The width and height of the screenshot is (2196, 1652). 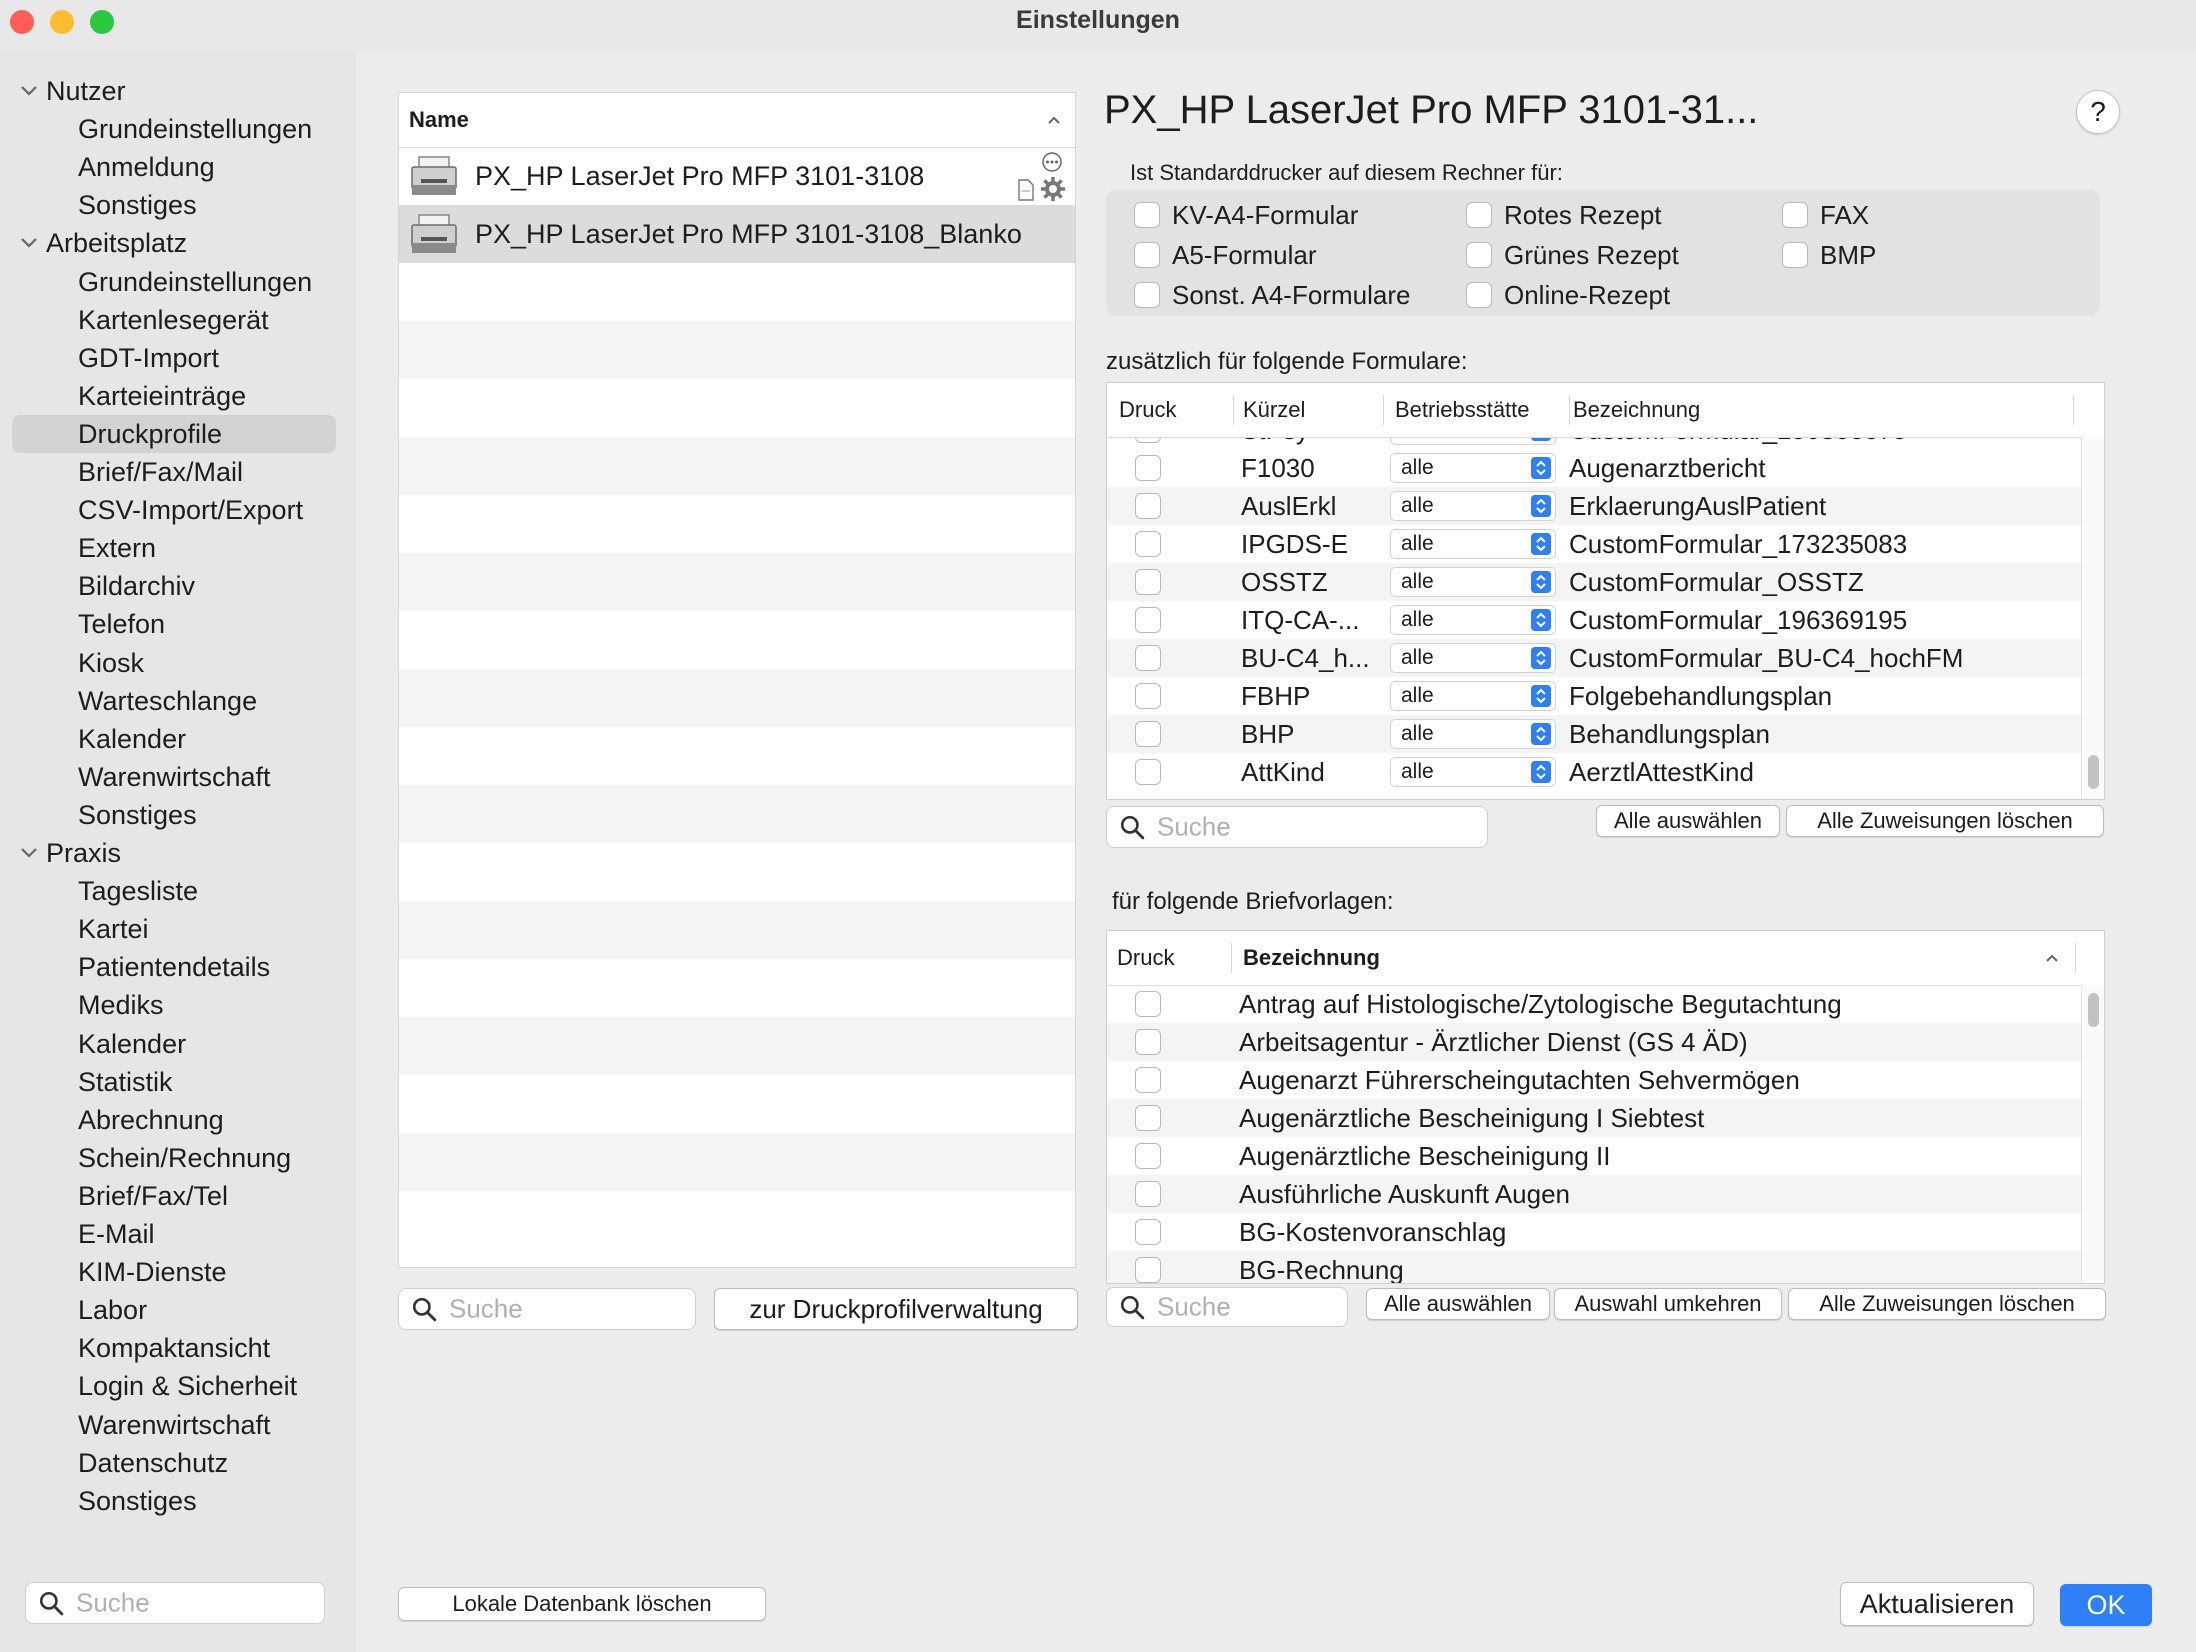 I want to click on letter-template-row: BG-Rechnung, so click(x=1594, y=1267).